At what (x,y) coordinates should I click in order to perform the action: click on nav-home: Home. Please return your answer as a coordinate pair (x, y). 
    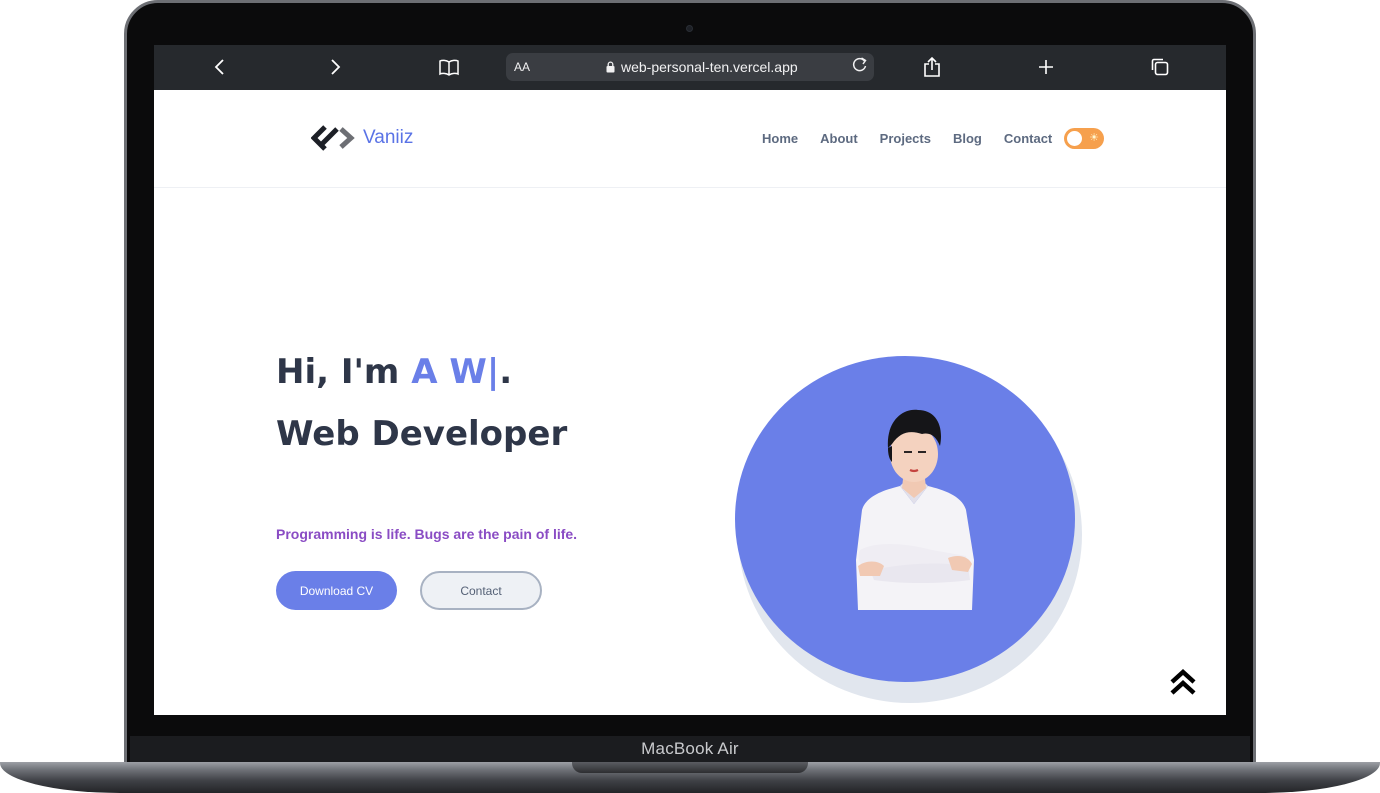
    Looking at the image, I should click on (780, 138).